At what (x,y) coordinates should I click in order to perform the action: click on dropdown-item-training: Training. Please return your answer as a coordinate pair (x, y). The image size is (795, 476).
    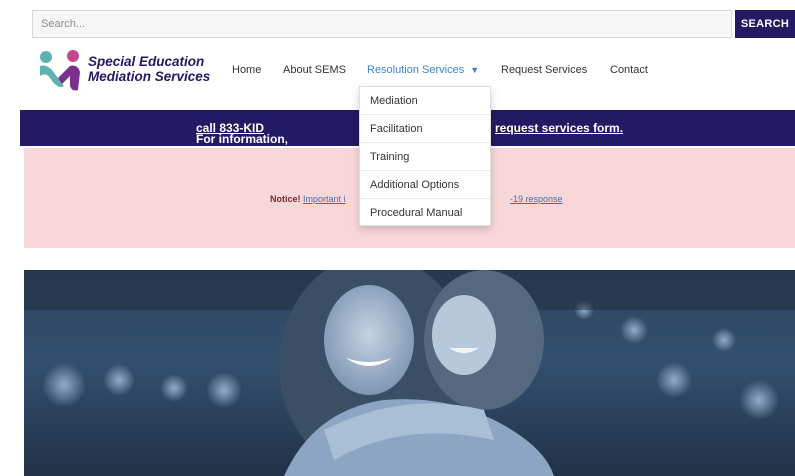
    Looking at the image, I should click on (425, 157).